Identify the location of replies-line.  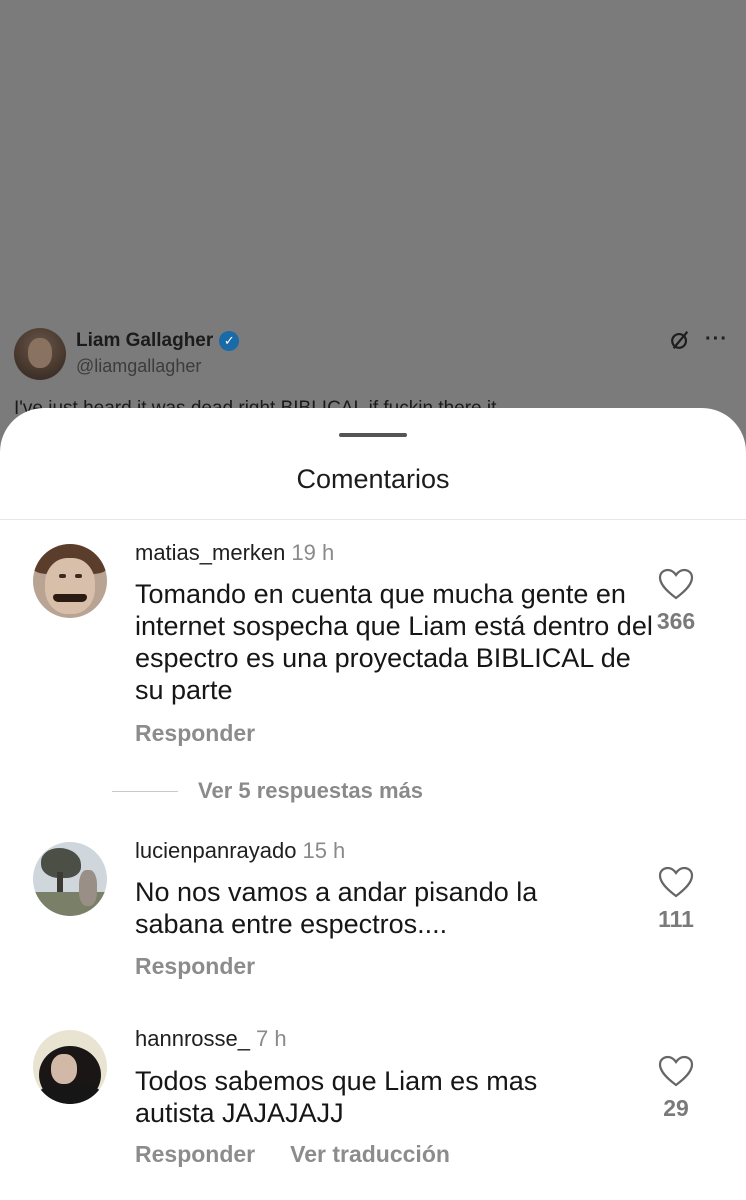
(145, 791).